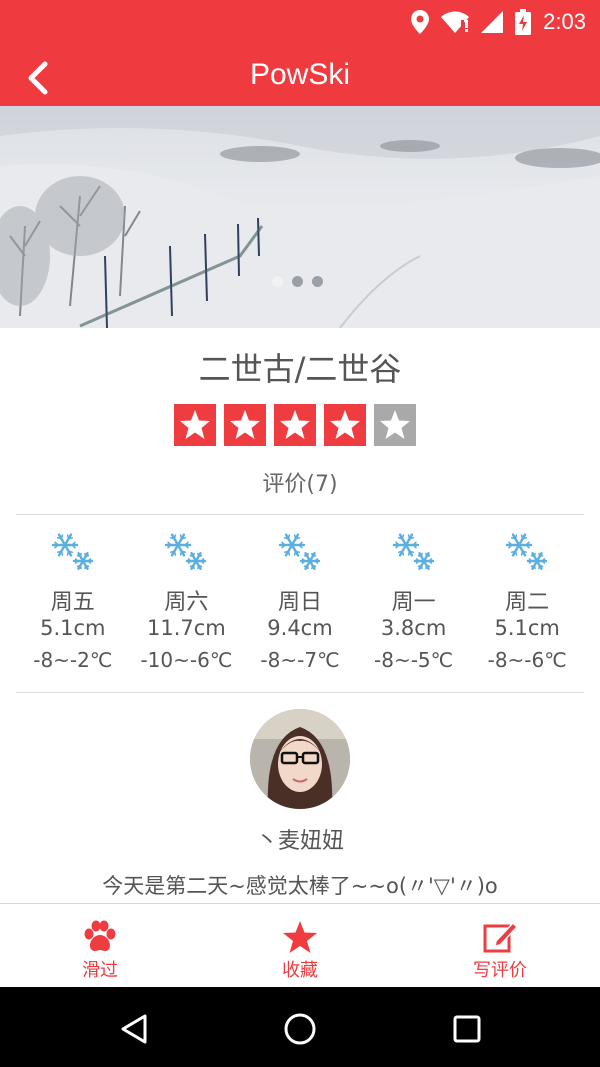 This screenshot has height=1067, width=600. What do you see at coordinates (523, 22) in the screenshot?
I see `battery-icon` at bounding box center [523, 22].